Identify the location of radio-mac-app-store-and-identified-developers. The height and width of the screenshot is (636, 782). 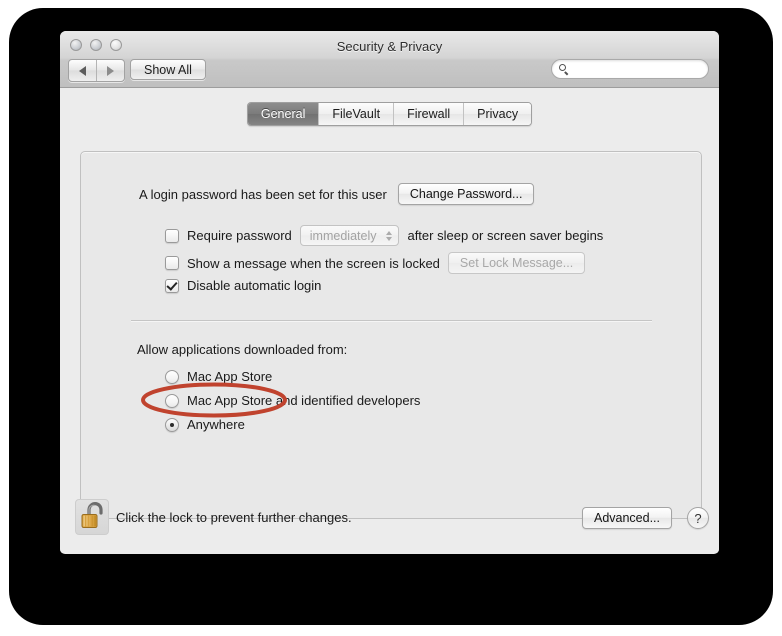
(172, 400).